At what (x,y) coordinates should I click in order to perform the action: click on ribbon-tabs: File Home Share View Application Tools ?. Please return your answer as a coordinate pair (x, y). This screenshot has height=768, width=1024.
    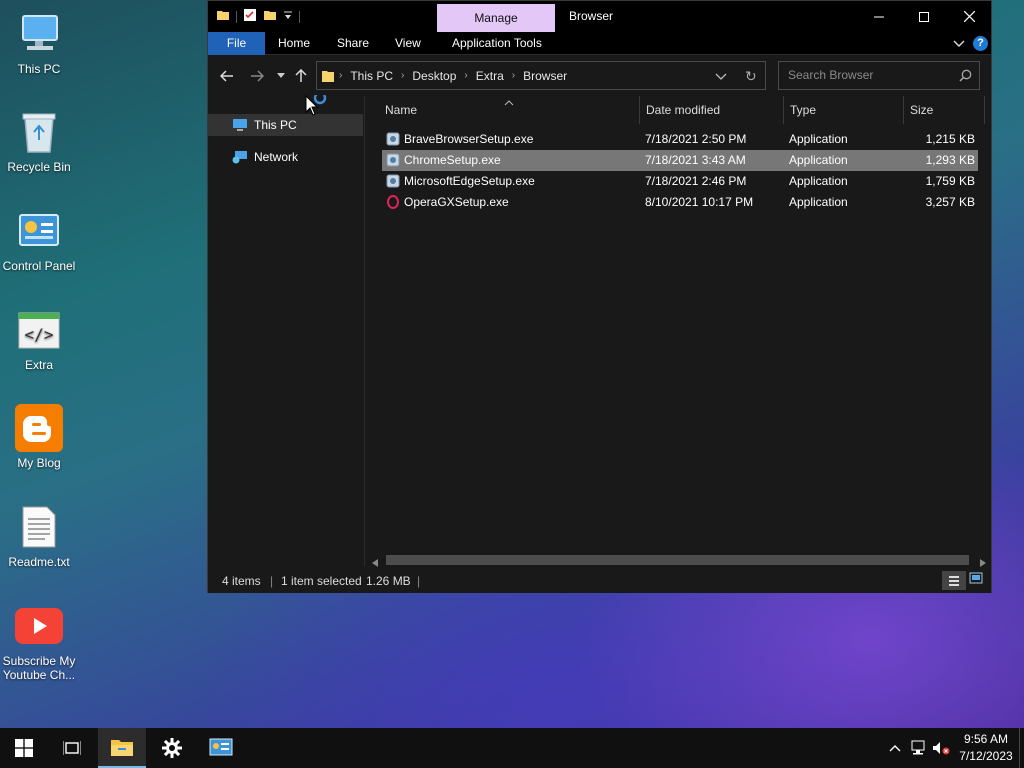
    Looking at the image, I should click on (599, 43).